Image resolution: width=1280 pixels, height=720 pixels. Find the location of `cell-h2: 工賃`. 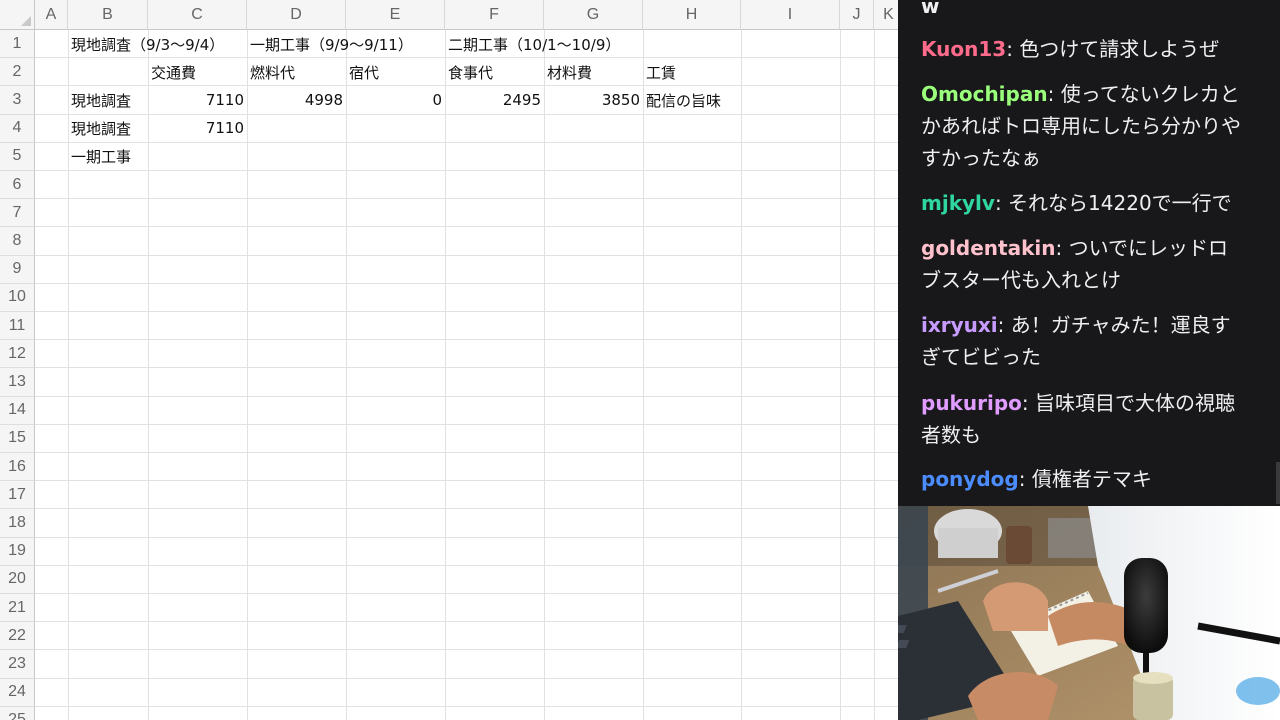

cell-h2: 工賃 is located at coordinates (692, 72).